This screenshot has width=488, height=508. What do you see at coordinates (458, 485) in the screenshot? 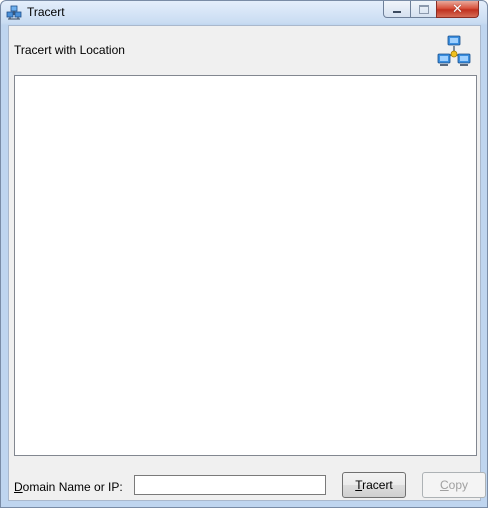
I see `copy-label: opy` at bounding box center [458, 485].